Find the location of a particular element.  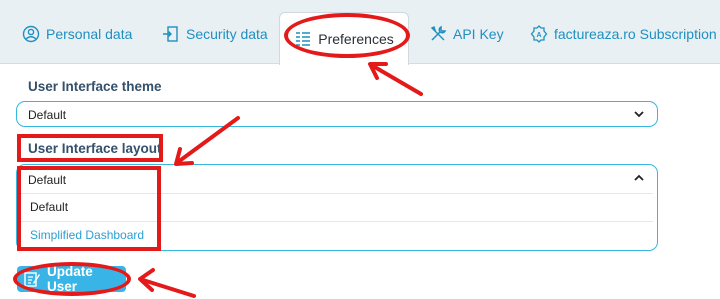

tools-icon is located at coordinates (438, 34).